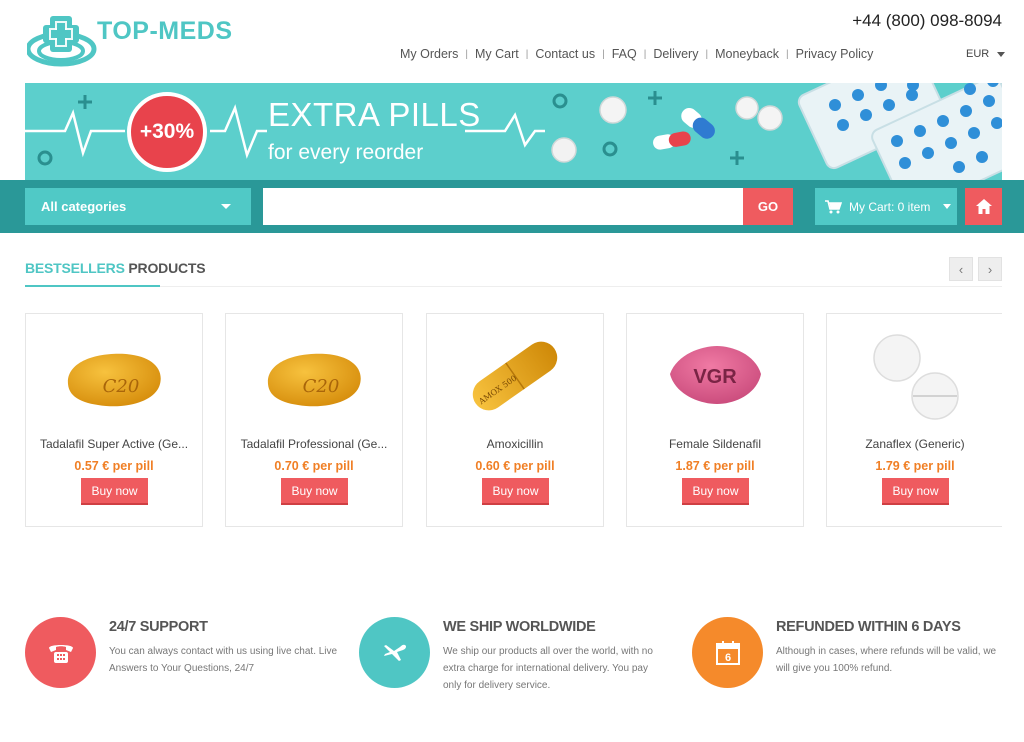 The height and width of the screenshot is (742, 1024). Describe the element at coordinates (513, 131) in the screenshot. I see `promo-banner: +30% EXTRA PILLS for every reorder` at that location.